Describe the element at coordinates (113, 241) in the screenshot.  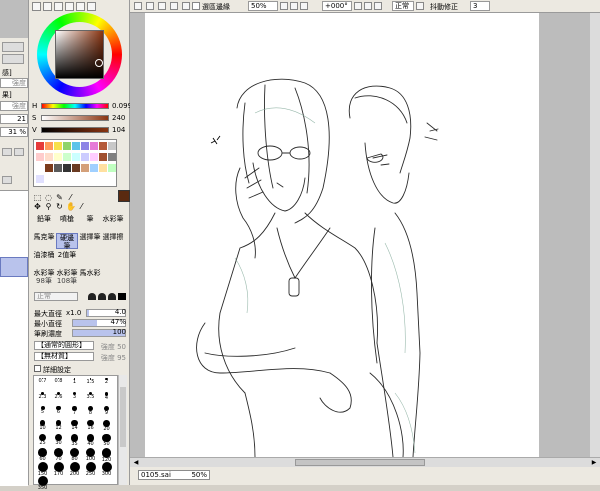
I see `brush-slot-8: 選擇擦` at that location.